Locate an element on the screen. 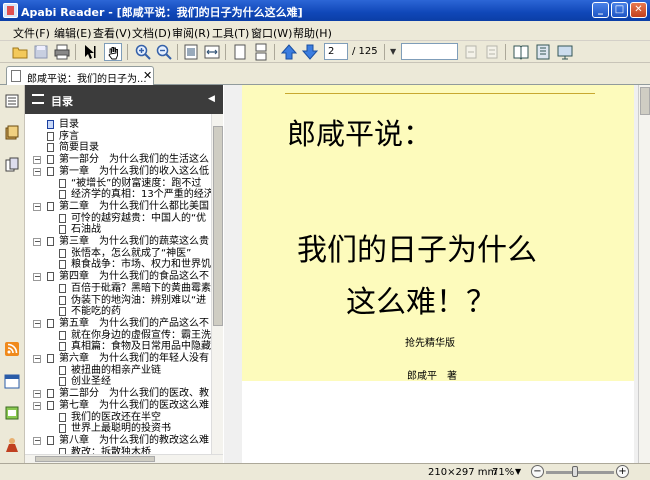 This screenshot has height=480, width=650. search-input is located at coordinates (429, 51).